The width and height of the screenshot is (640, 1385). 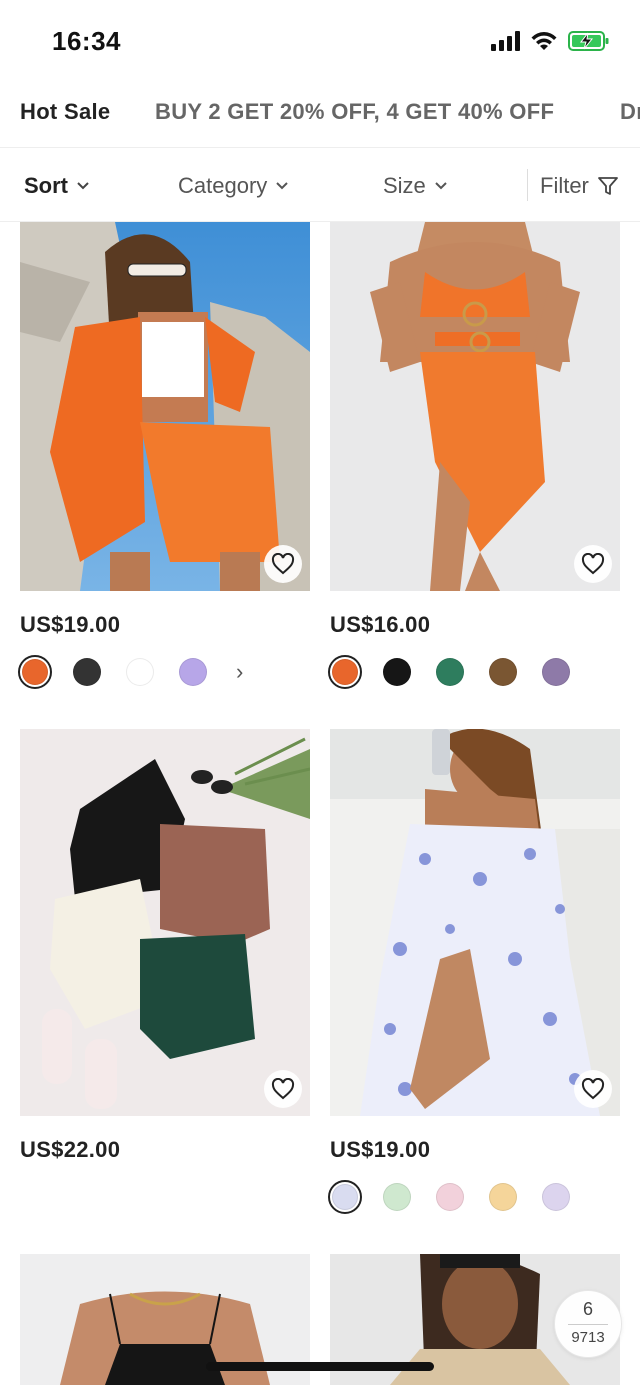 I want to click on filter-label: Filter, so click(x=564, y=185).